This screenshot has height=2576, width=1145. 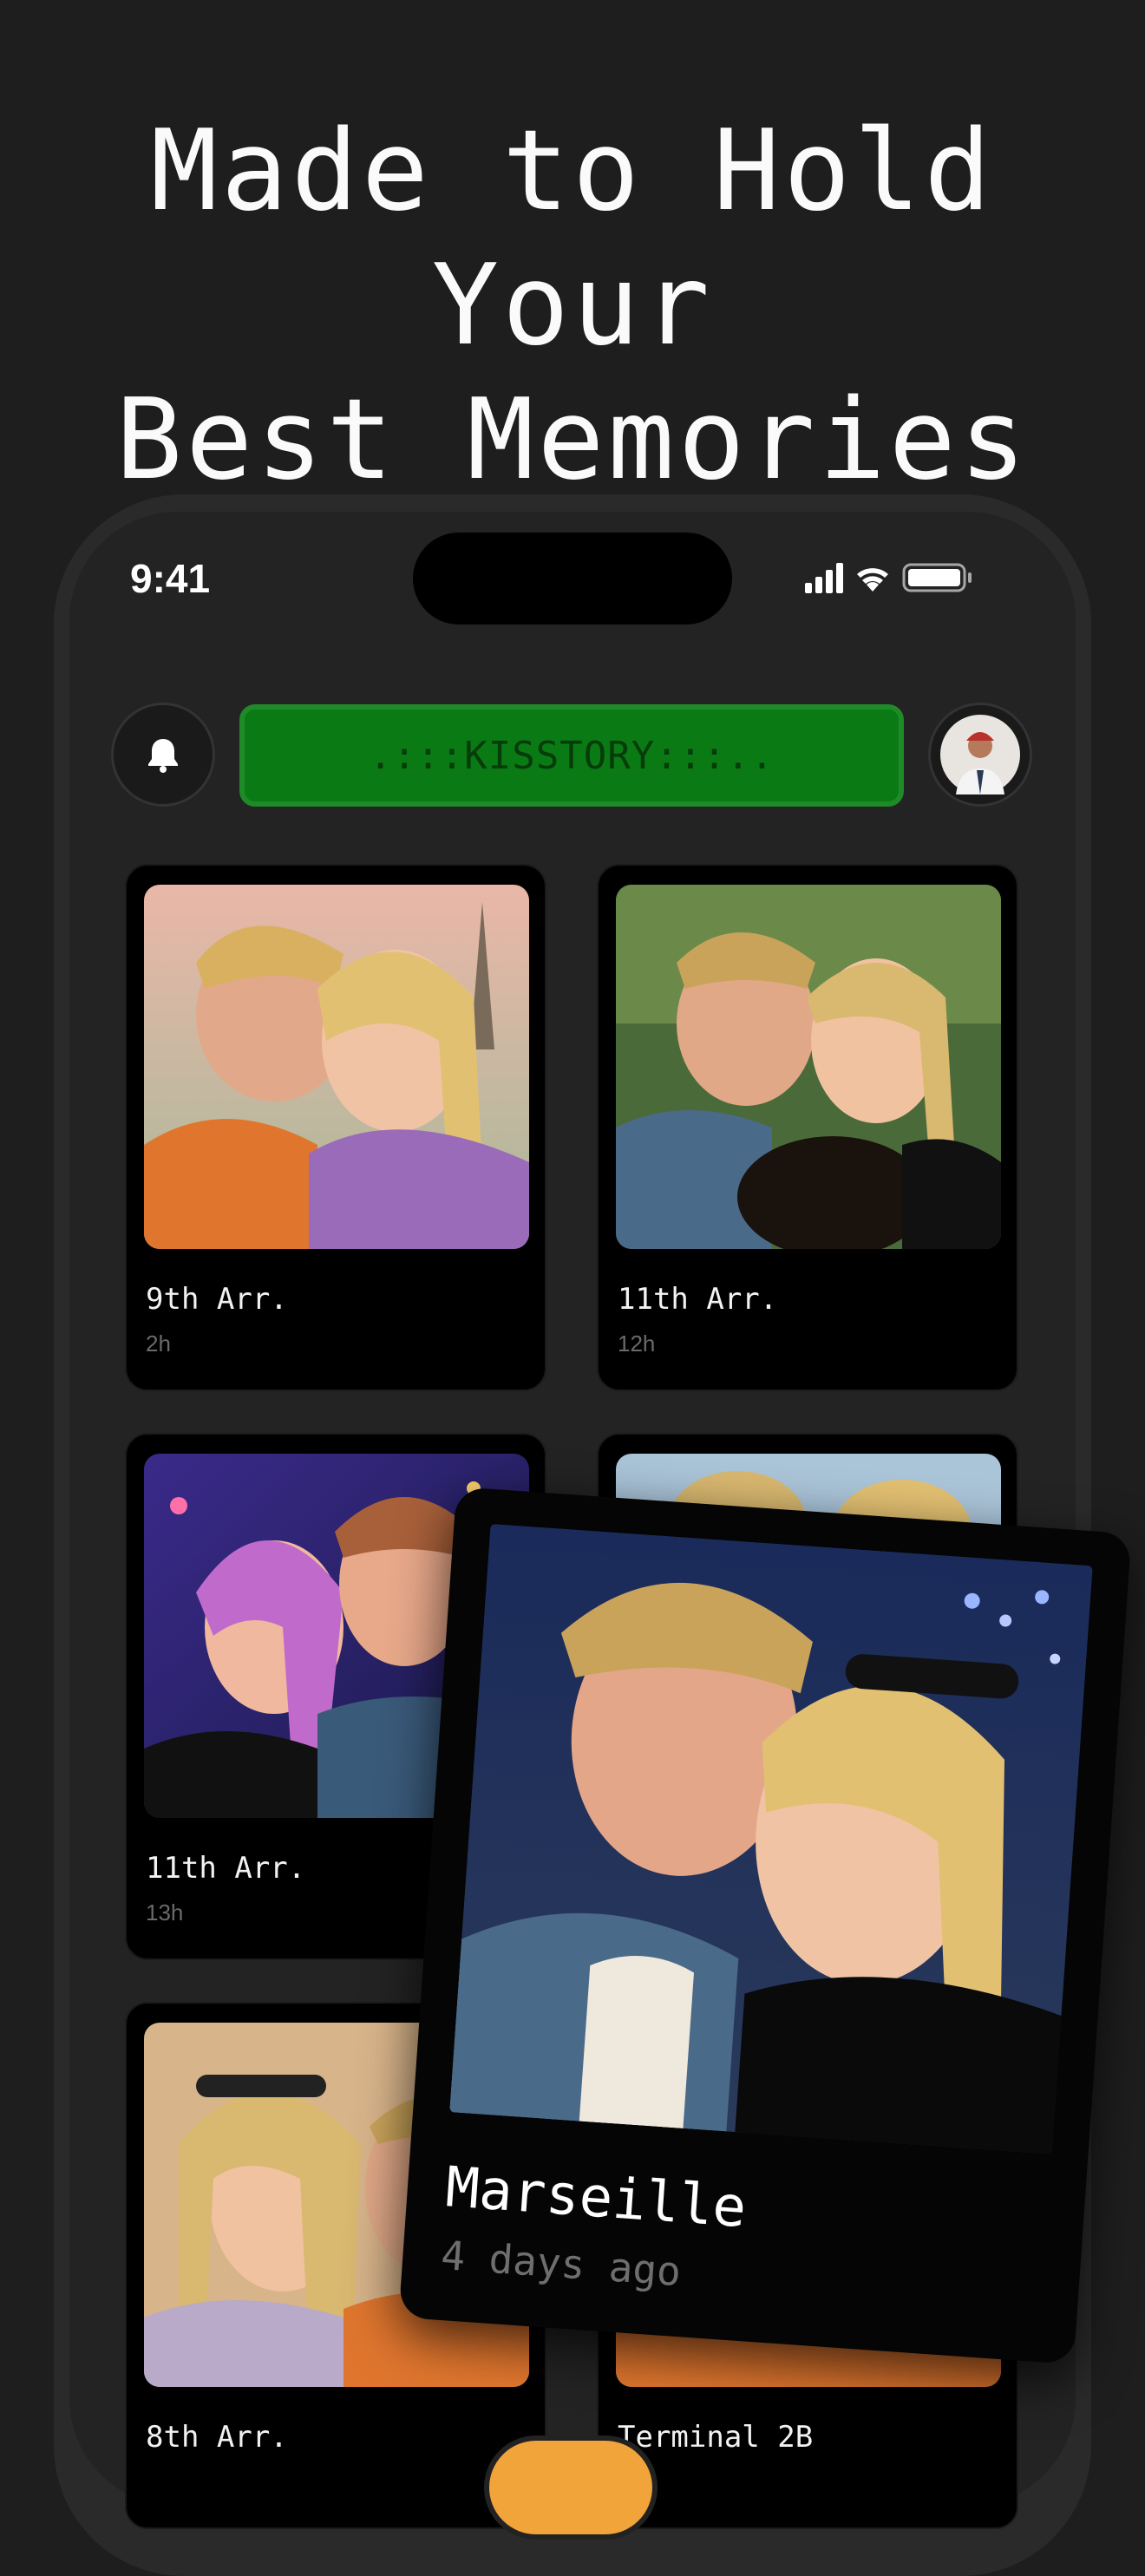 I want to click on kisstory-banner: .:::KISSTORY:::.., so click(x=571, y=755).